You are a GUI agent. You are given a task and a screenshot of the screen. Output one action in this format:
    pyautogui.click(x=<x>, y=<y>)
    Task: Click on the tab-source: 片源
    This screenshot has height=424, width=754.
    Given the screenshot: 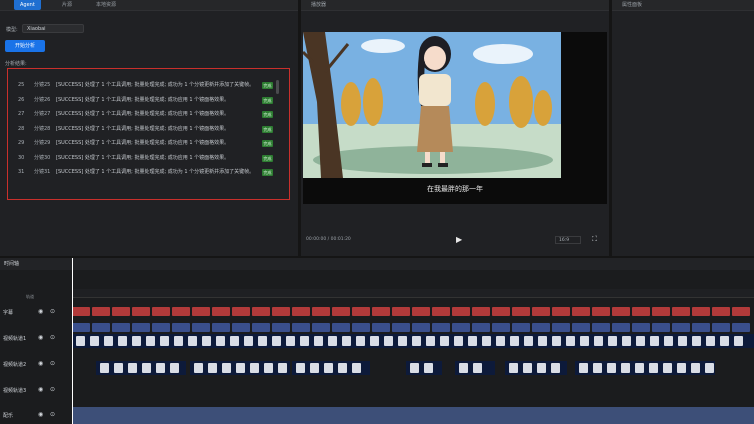 What is the action you would take?
    pyautogui.click(x=67, y=5)
    